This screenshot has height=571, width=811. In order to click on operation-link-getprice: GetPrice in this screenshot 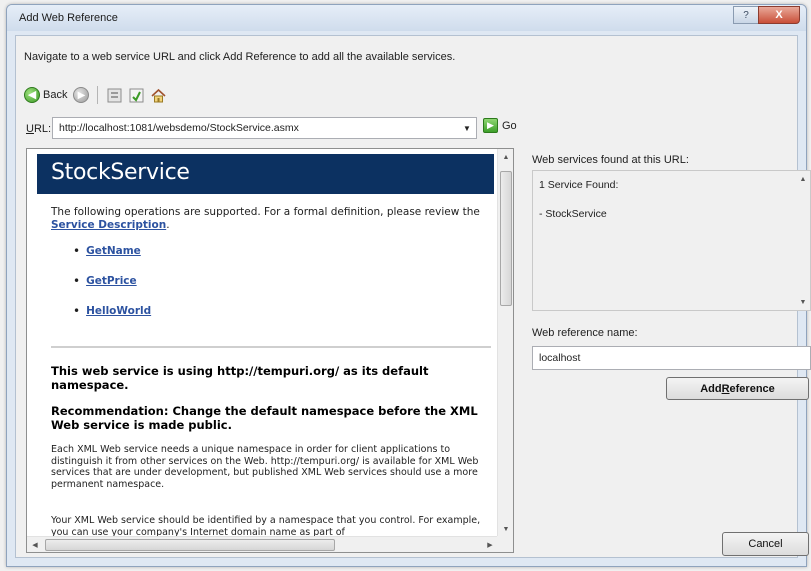, I will do `click(111, 281)`.